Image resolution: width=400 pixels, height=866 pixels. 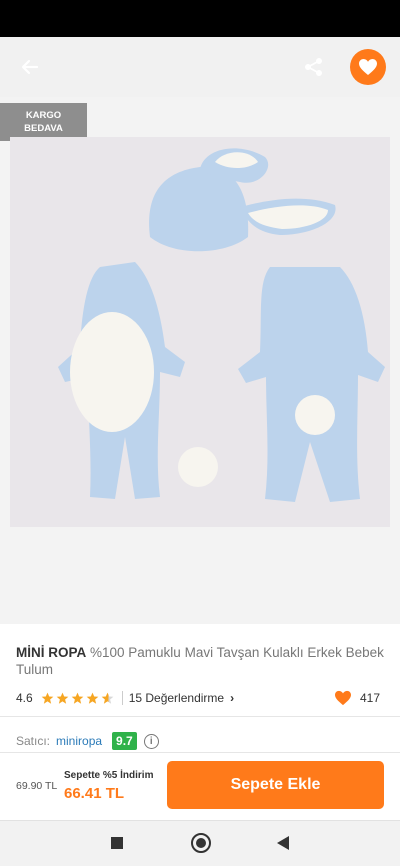 I want to click on discounted-price: 66.41 TL, so click(x=94, y=793).